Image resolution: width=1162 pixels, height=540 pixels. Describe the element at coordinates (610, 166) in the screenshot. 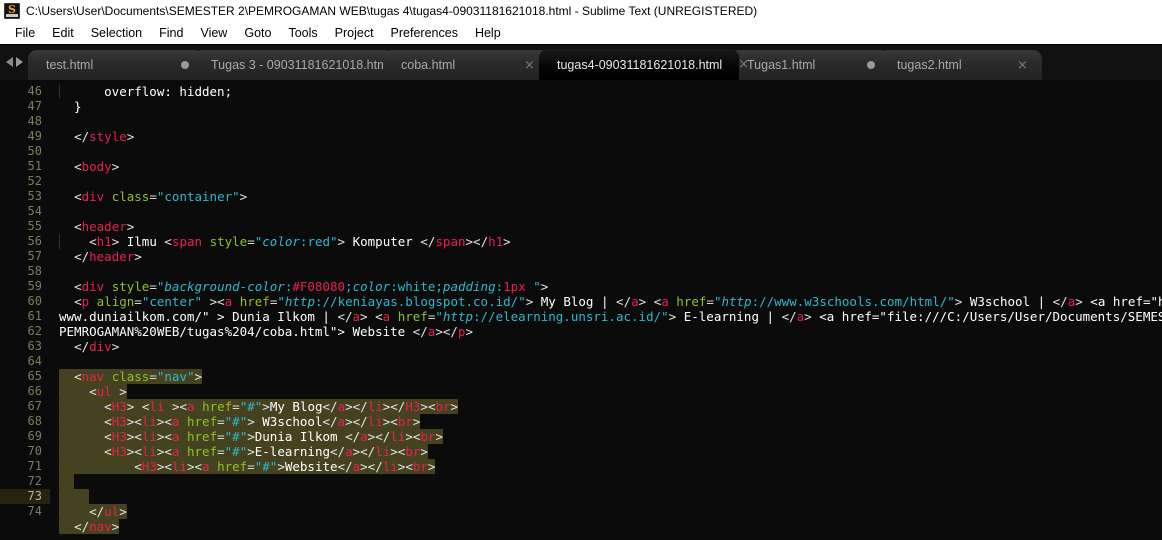

I see `code-line: <body>` at that location.